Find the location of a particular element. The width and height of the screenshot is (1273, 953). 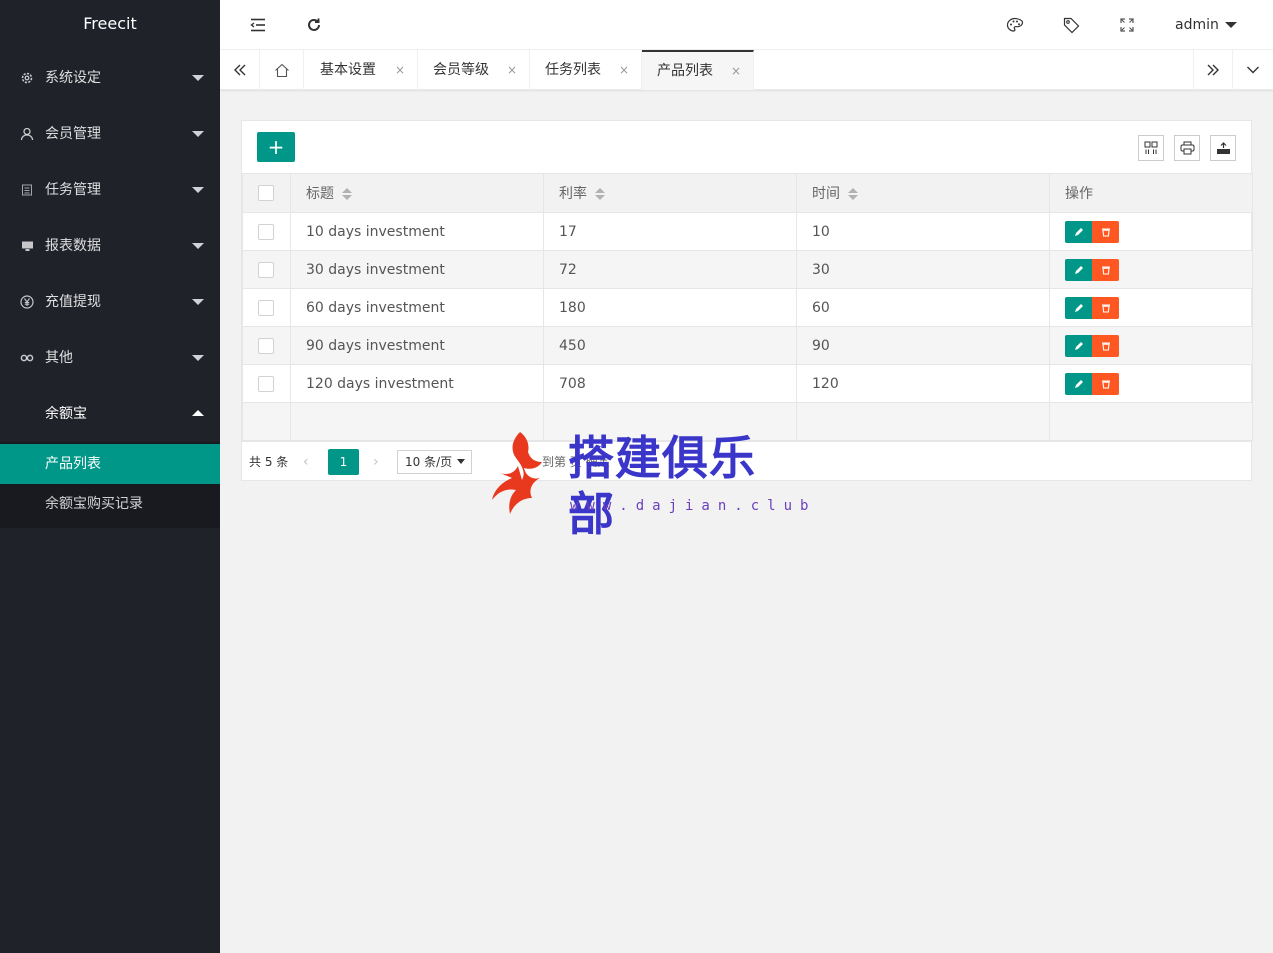

table-row: 120 days investment 708 120 is located at coordinates (747, 383).